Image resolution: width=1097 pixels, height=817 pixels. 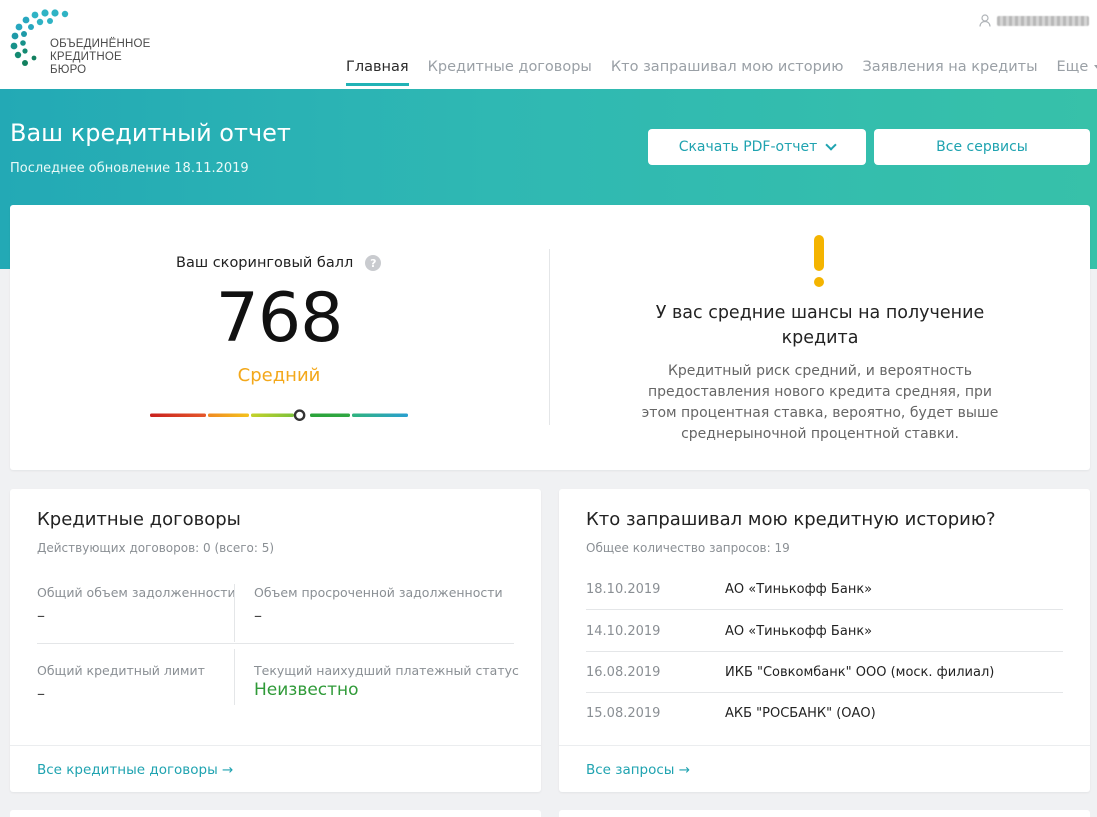 I want to click on nav-label: Главная, so click(x=377, y=67).